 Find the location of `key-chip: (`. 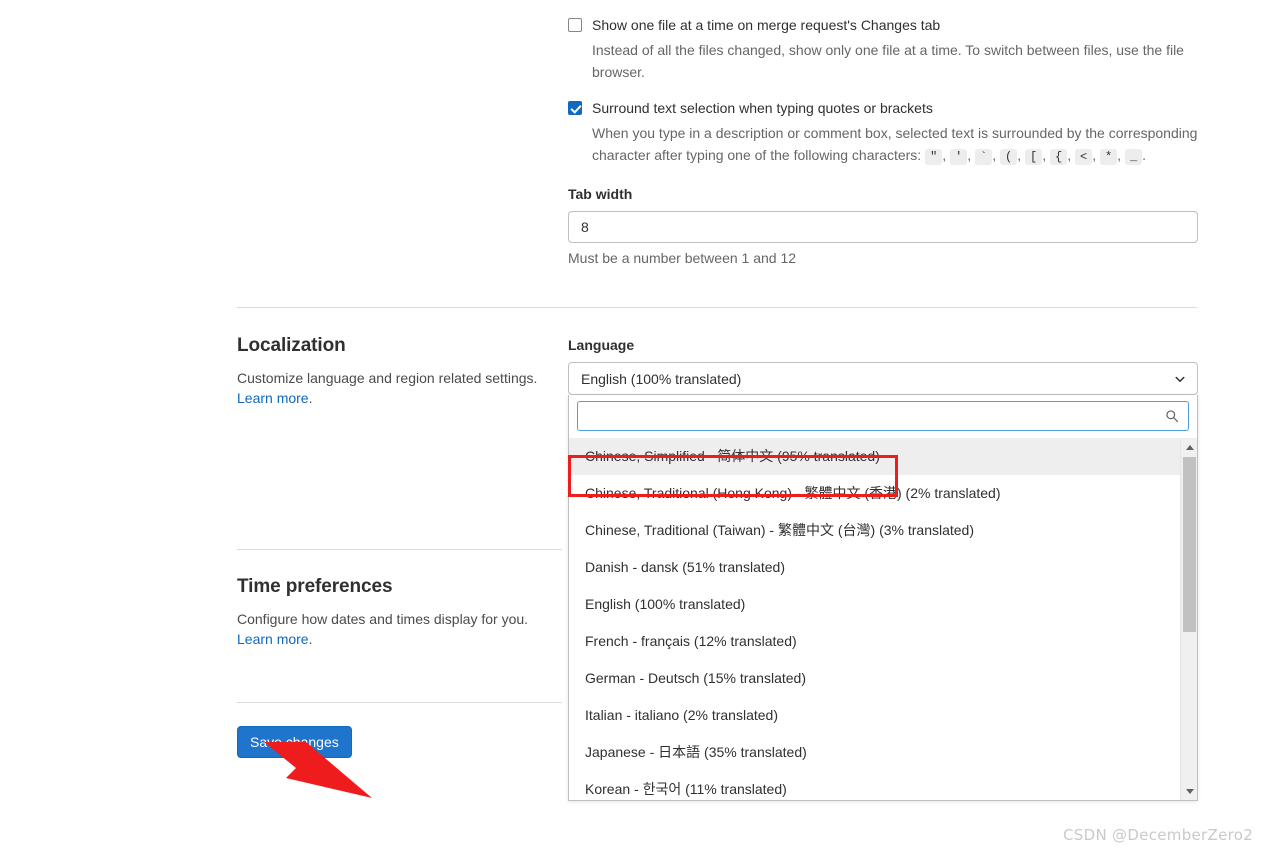

key-chip: ( is located at coordinates (1009, 157).